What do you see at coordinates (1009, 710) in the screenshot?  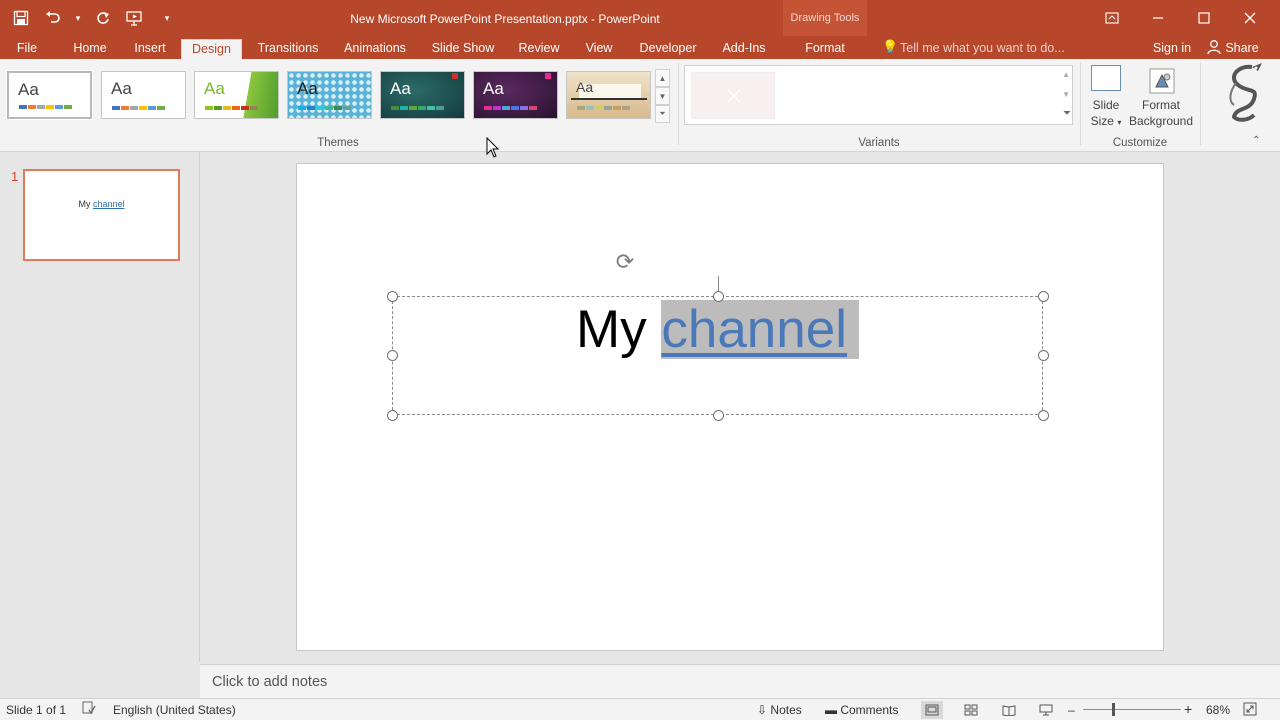 I see `reading-view-icon` at bounding box center [1009, 710].